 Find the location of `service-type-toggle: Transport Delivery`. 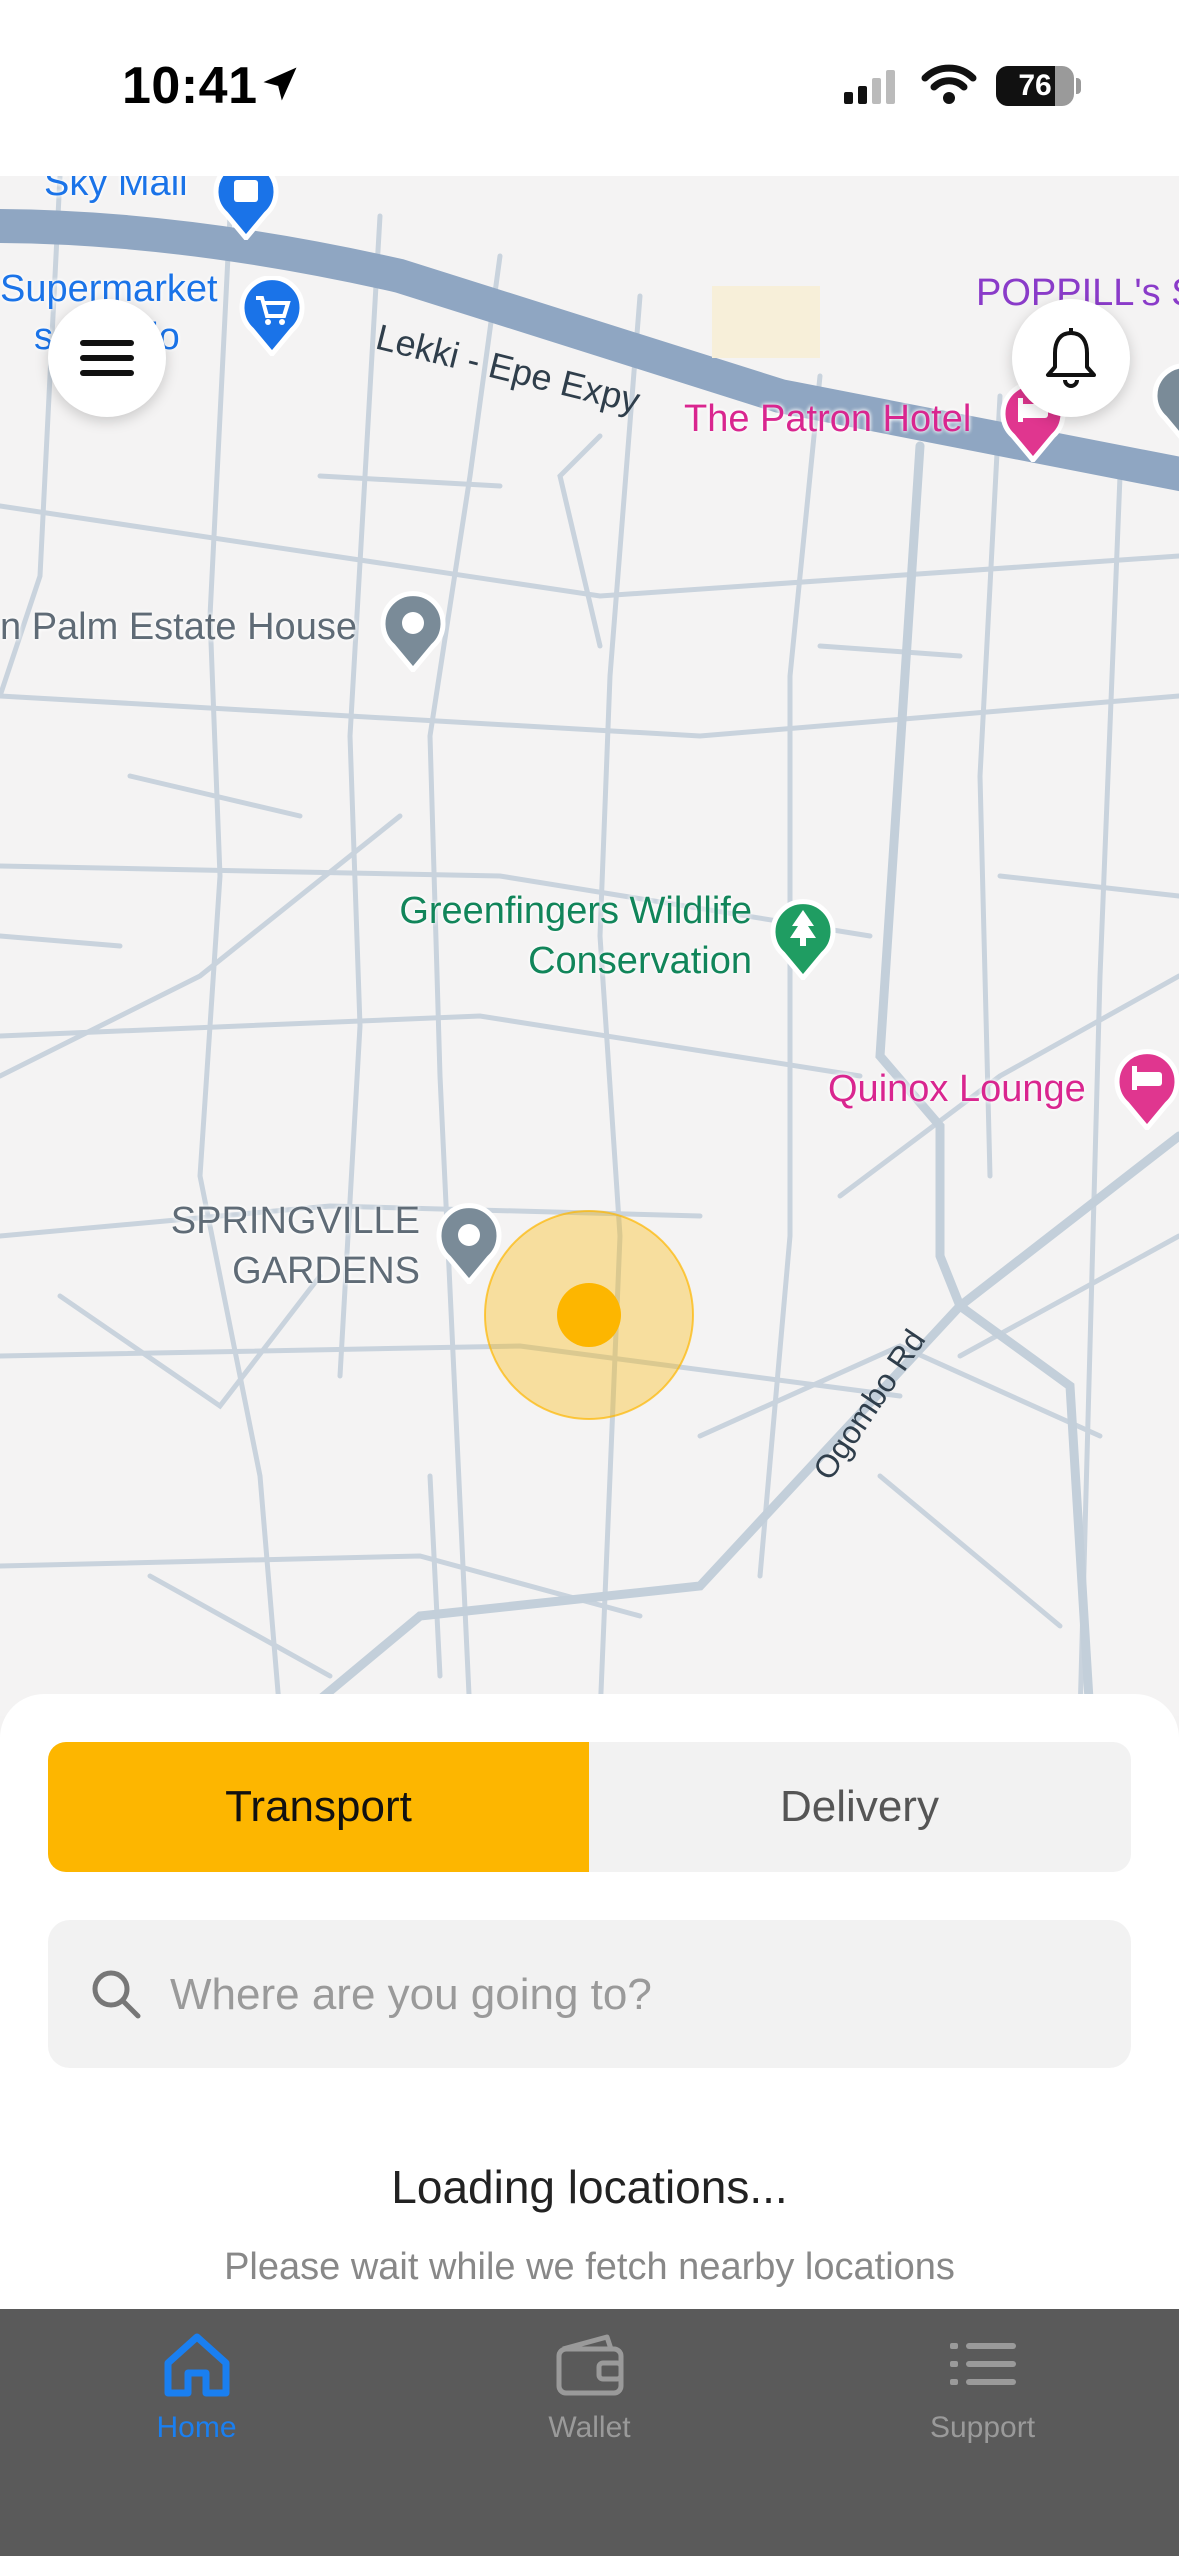

service-type-toggle: Transport Delivery is located at coordinates (589, 1807).